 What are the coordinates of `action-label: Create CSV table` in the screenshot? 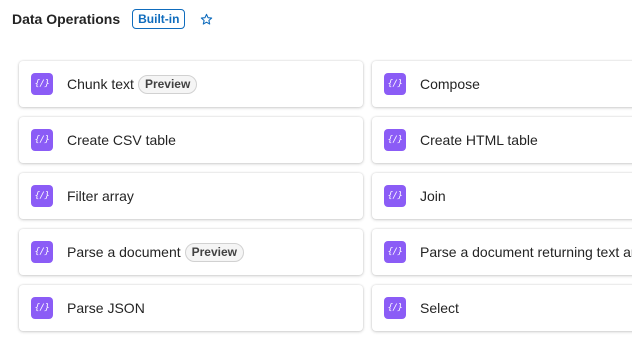 It's located at (121, 140).